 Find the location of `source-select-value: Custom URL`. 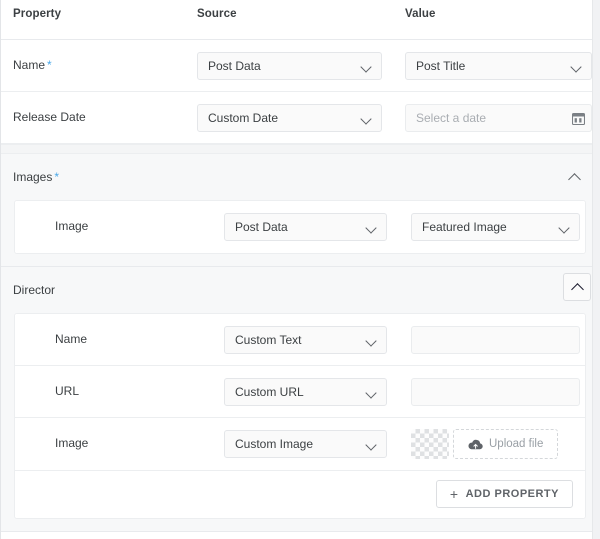

source-select-value: Custom URL is located at coordinates (269, 392).